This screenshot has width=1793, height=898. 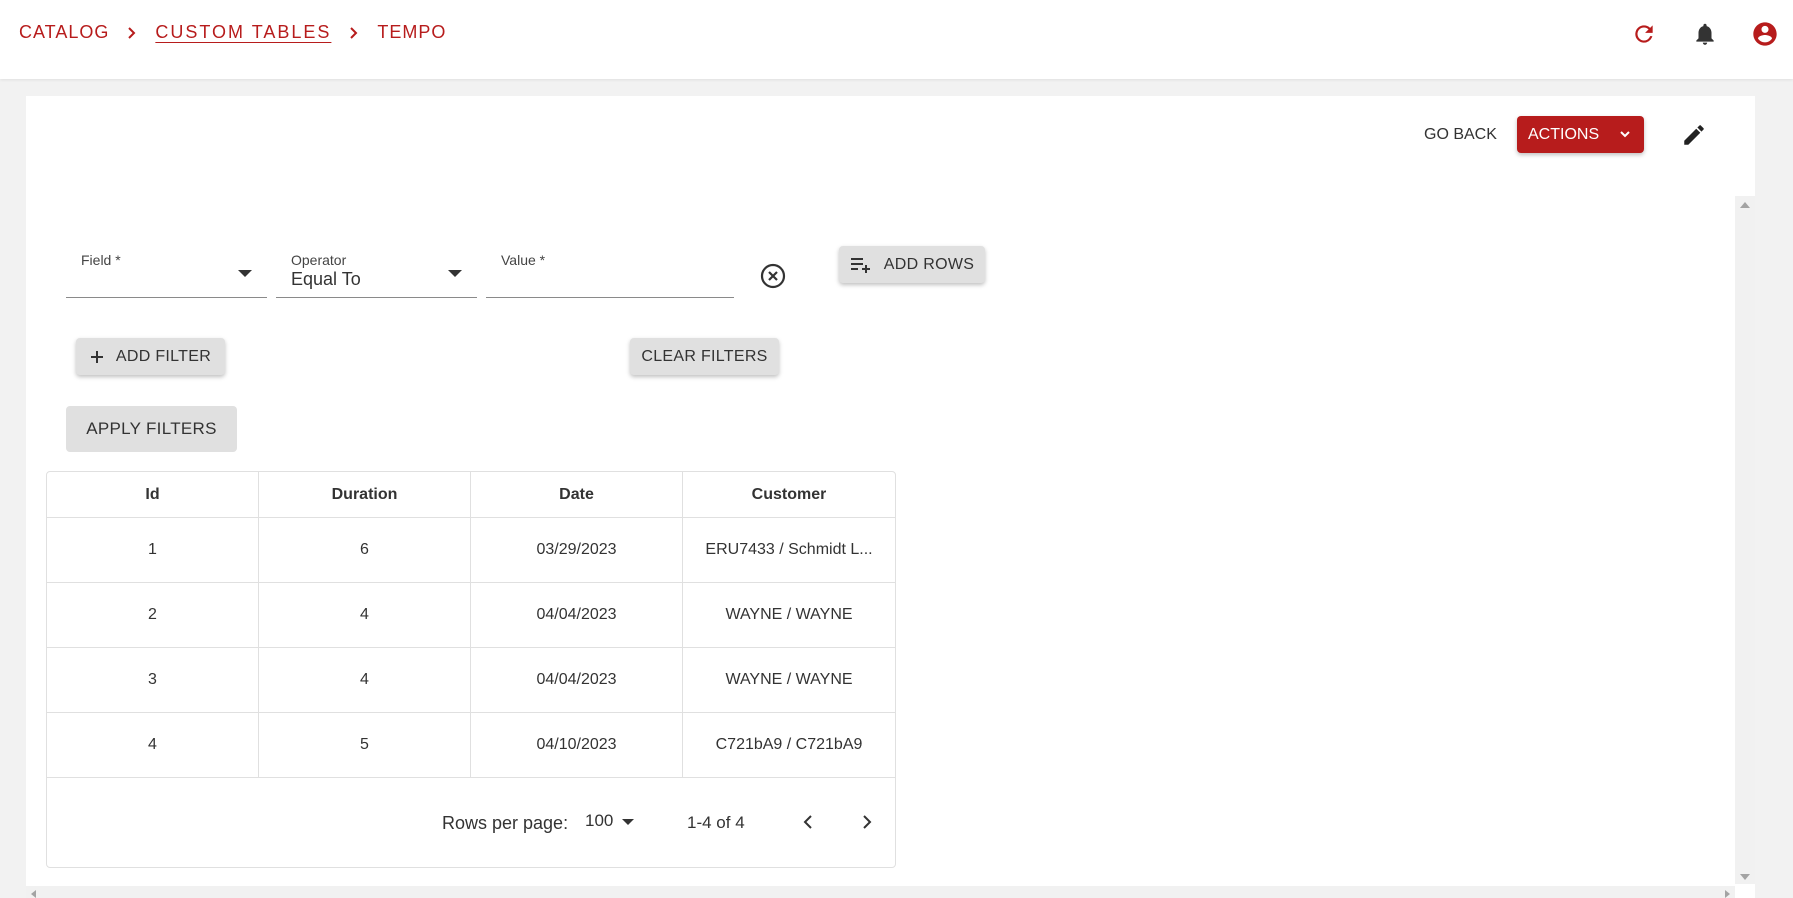 I want to click on field-select: Field *, so click(x=166, y=273).